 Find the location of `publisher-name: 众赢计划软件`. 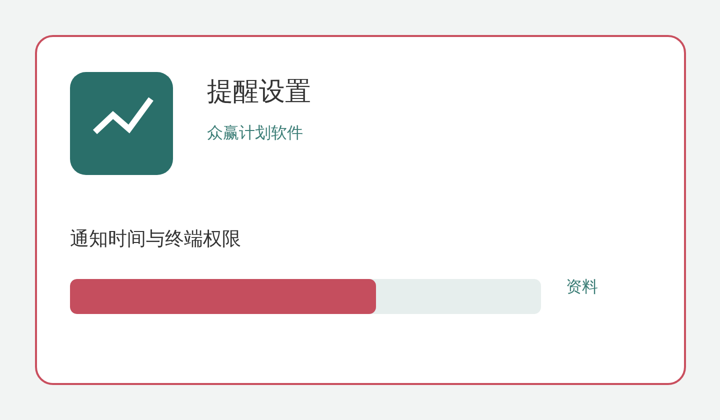

publisher-name: 众赢计划软件 is located at coordinates (255, 133).